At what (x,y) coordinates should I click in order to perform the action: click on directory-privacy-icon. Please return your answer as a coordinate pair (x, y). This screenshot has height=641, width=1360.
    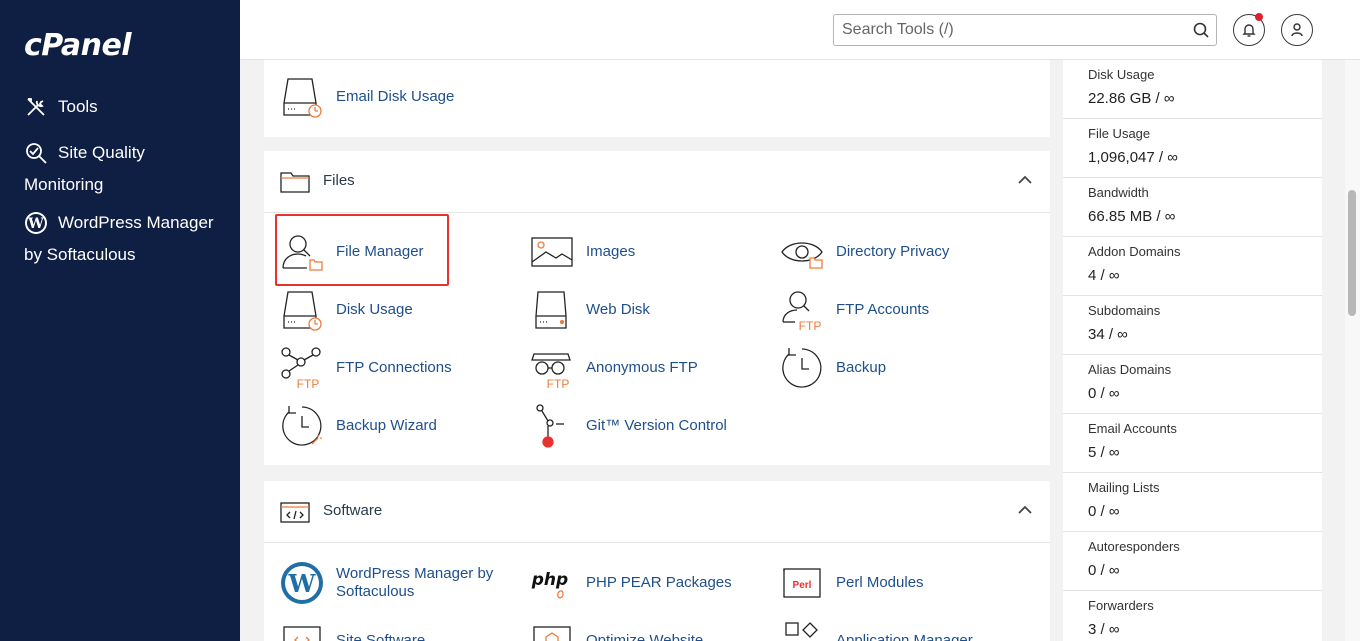
    Looking at the image, I should click on (802, 255).